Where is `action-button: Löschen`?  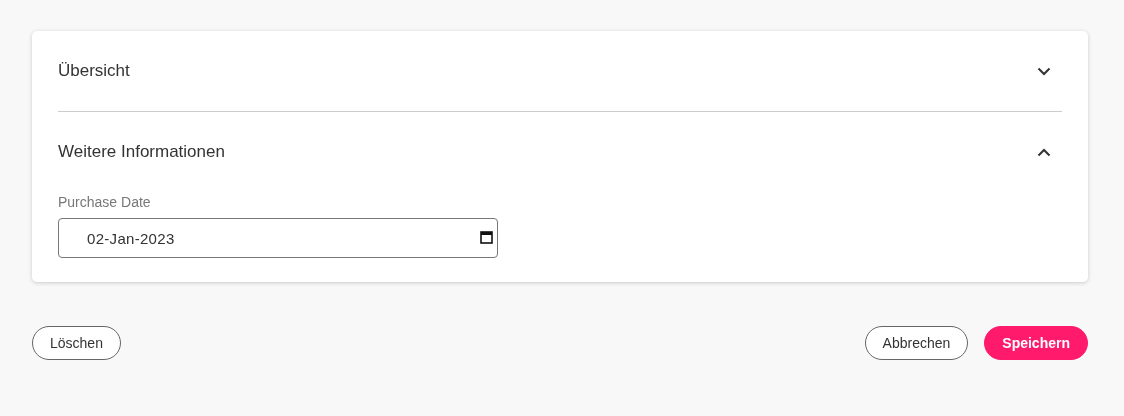 action-button: Löschen is located at coordinates (76, 343).